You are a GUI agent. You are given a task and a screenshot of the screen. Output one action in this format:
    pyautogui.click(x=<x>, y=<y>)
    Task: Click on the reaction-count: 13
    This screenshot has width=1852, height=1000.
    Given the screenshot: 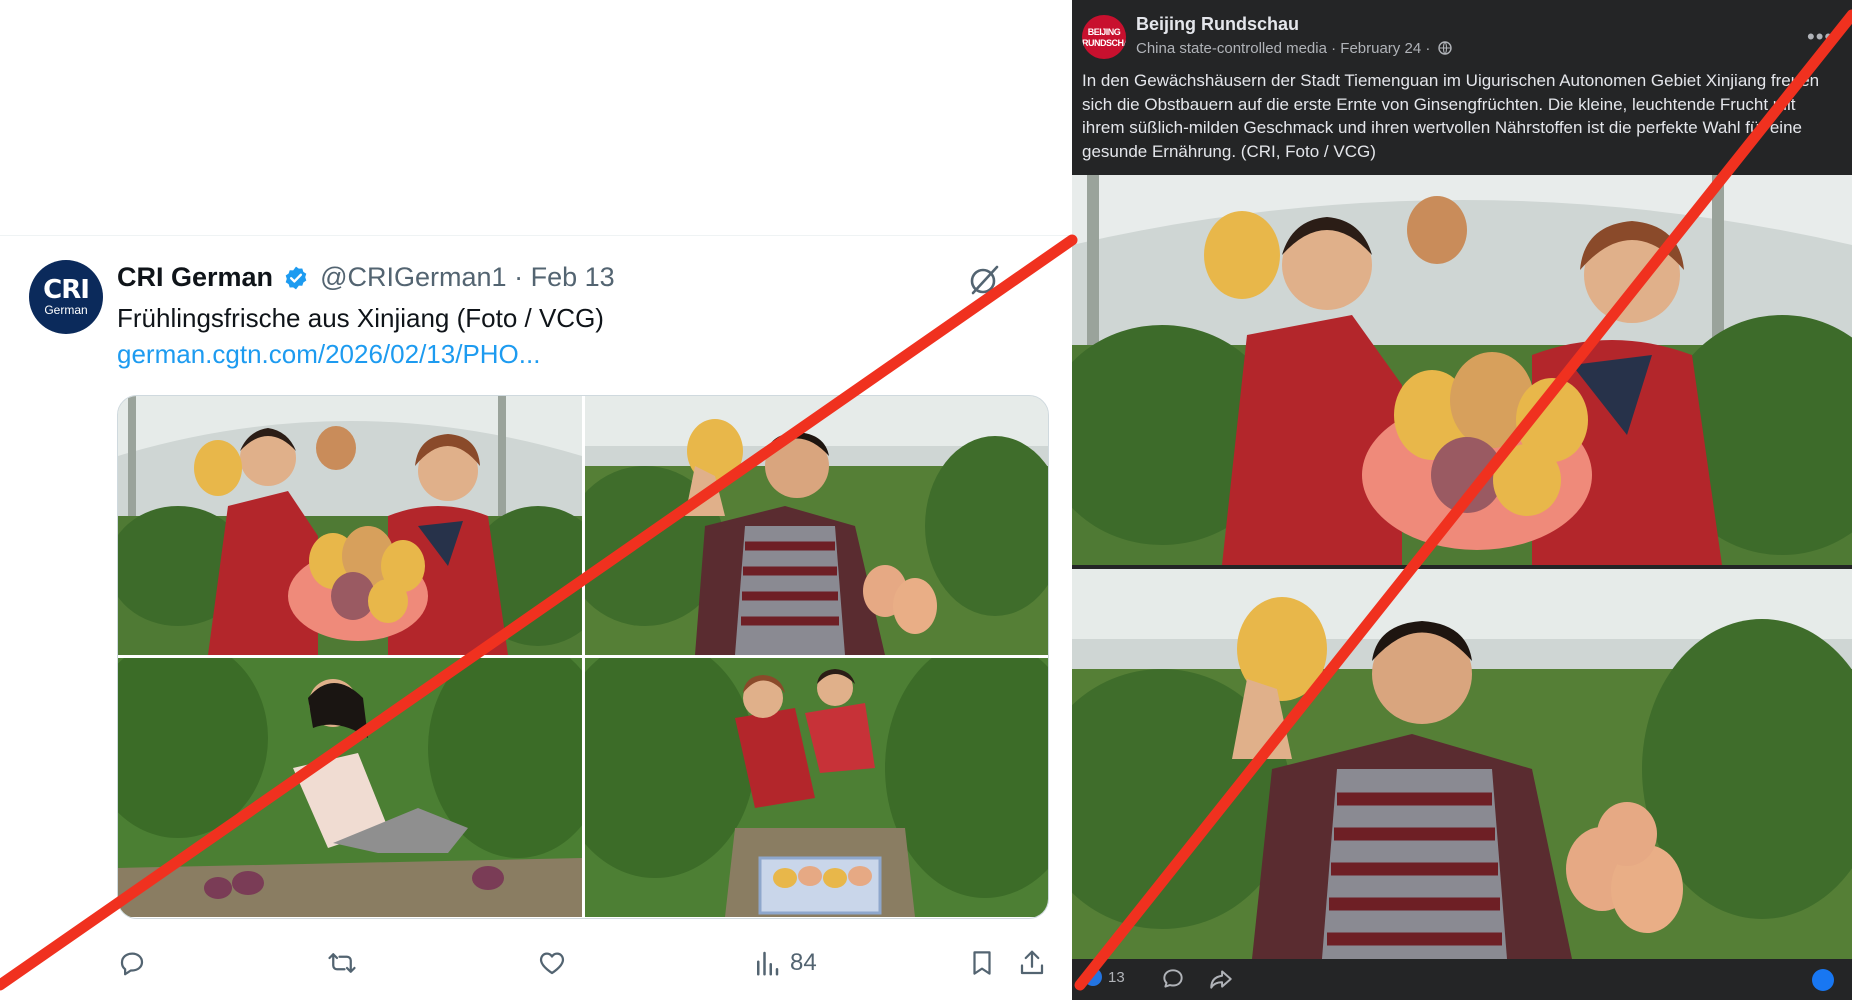 What is the action you would take?
    pyautogui.click(x=1116, y=977)
    